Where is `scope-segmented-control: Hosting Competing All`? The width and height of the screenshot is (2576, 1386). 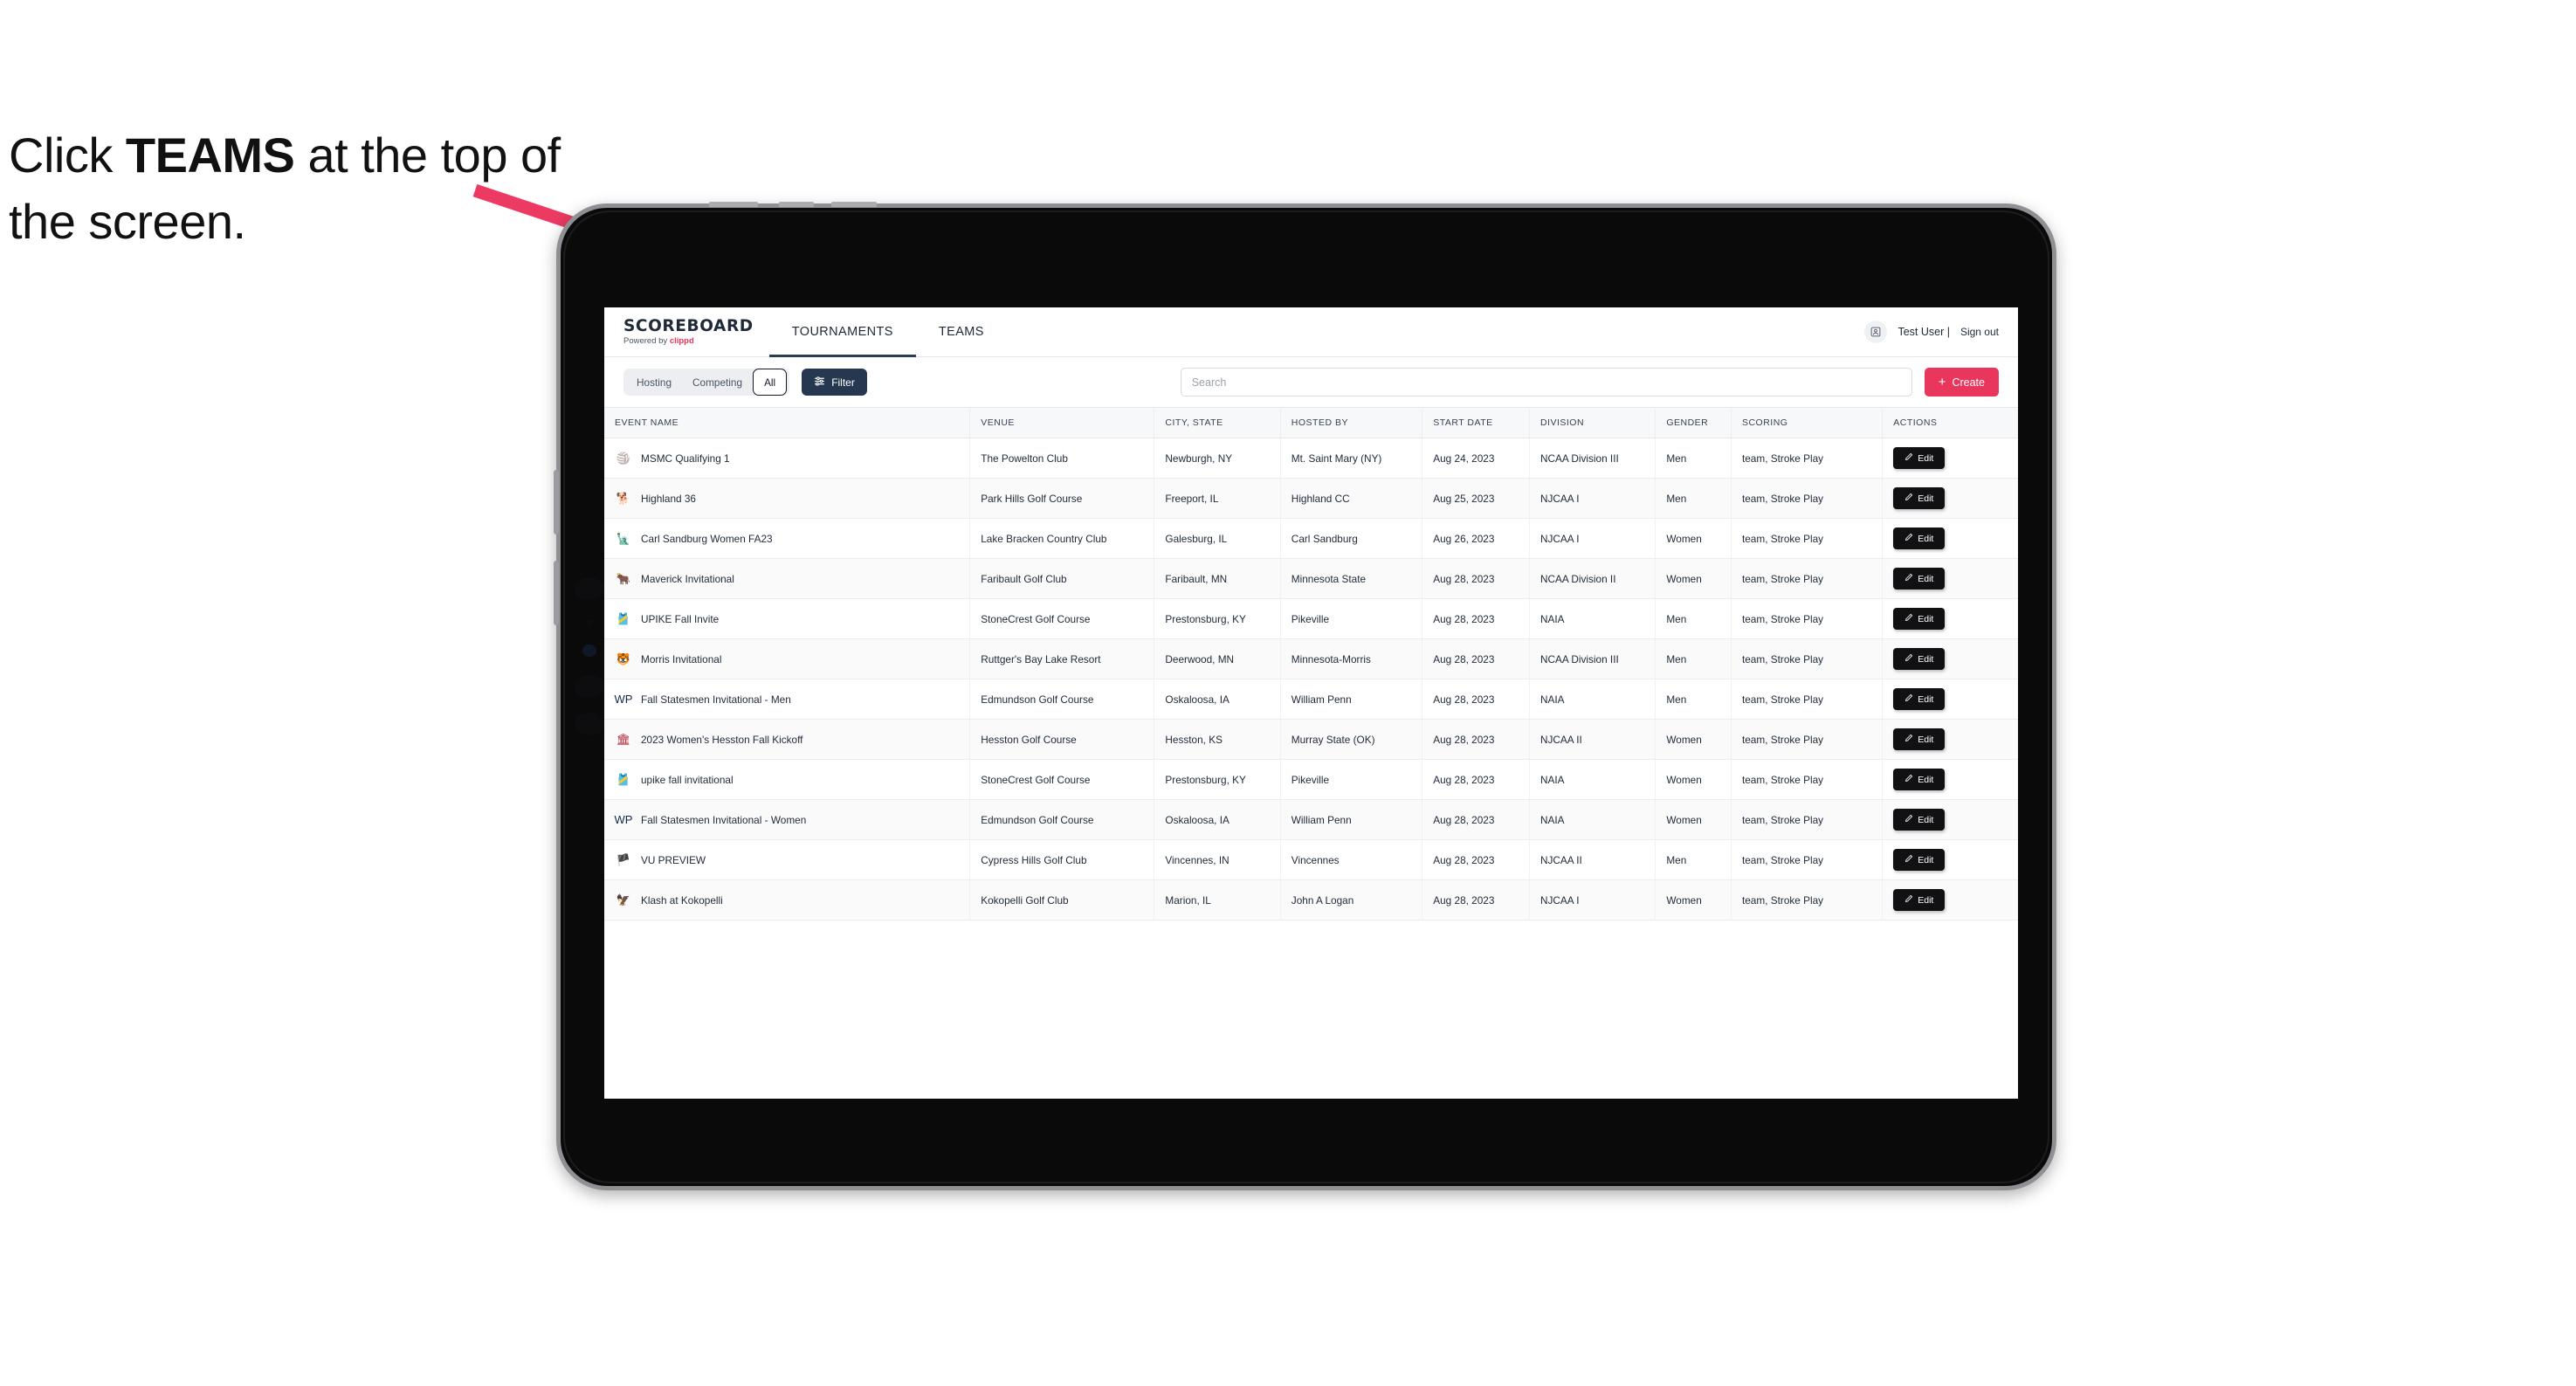 scope-segmented-control: Hosting Competing All is located at coordinates (706, 382).